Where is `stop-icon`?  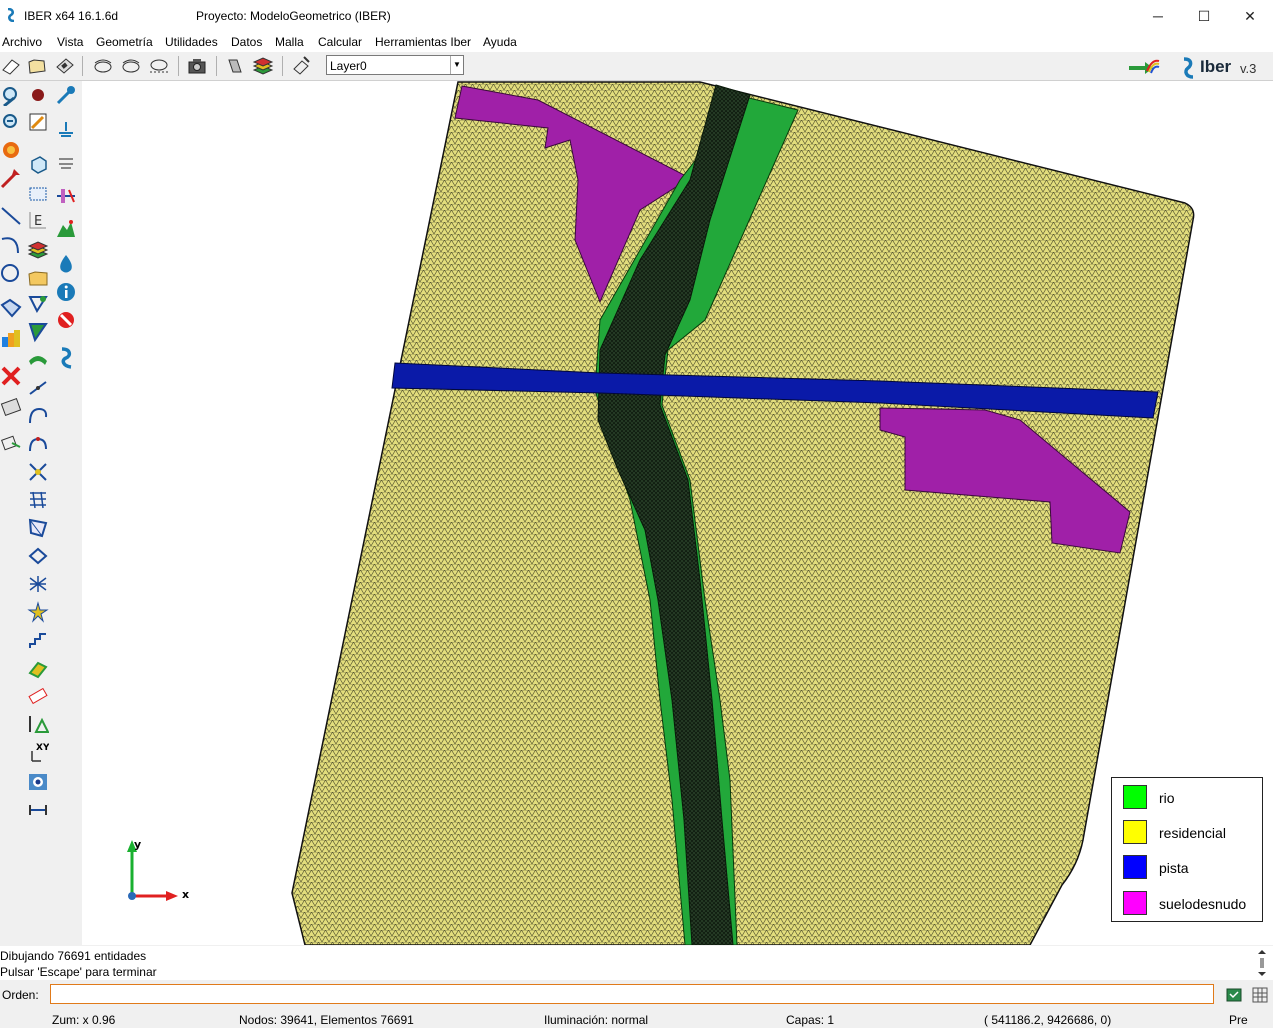 stop-icon is located at coordinates (66, 320).